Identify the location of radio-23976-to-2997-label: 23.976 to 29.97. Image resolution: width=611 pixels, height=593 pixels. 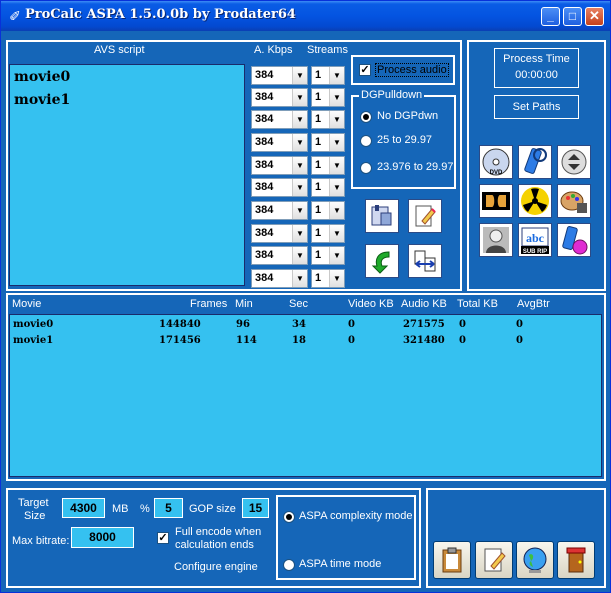
(415, 167).